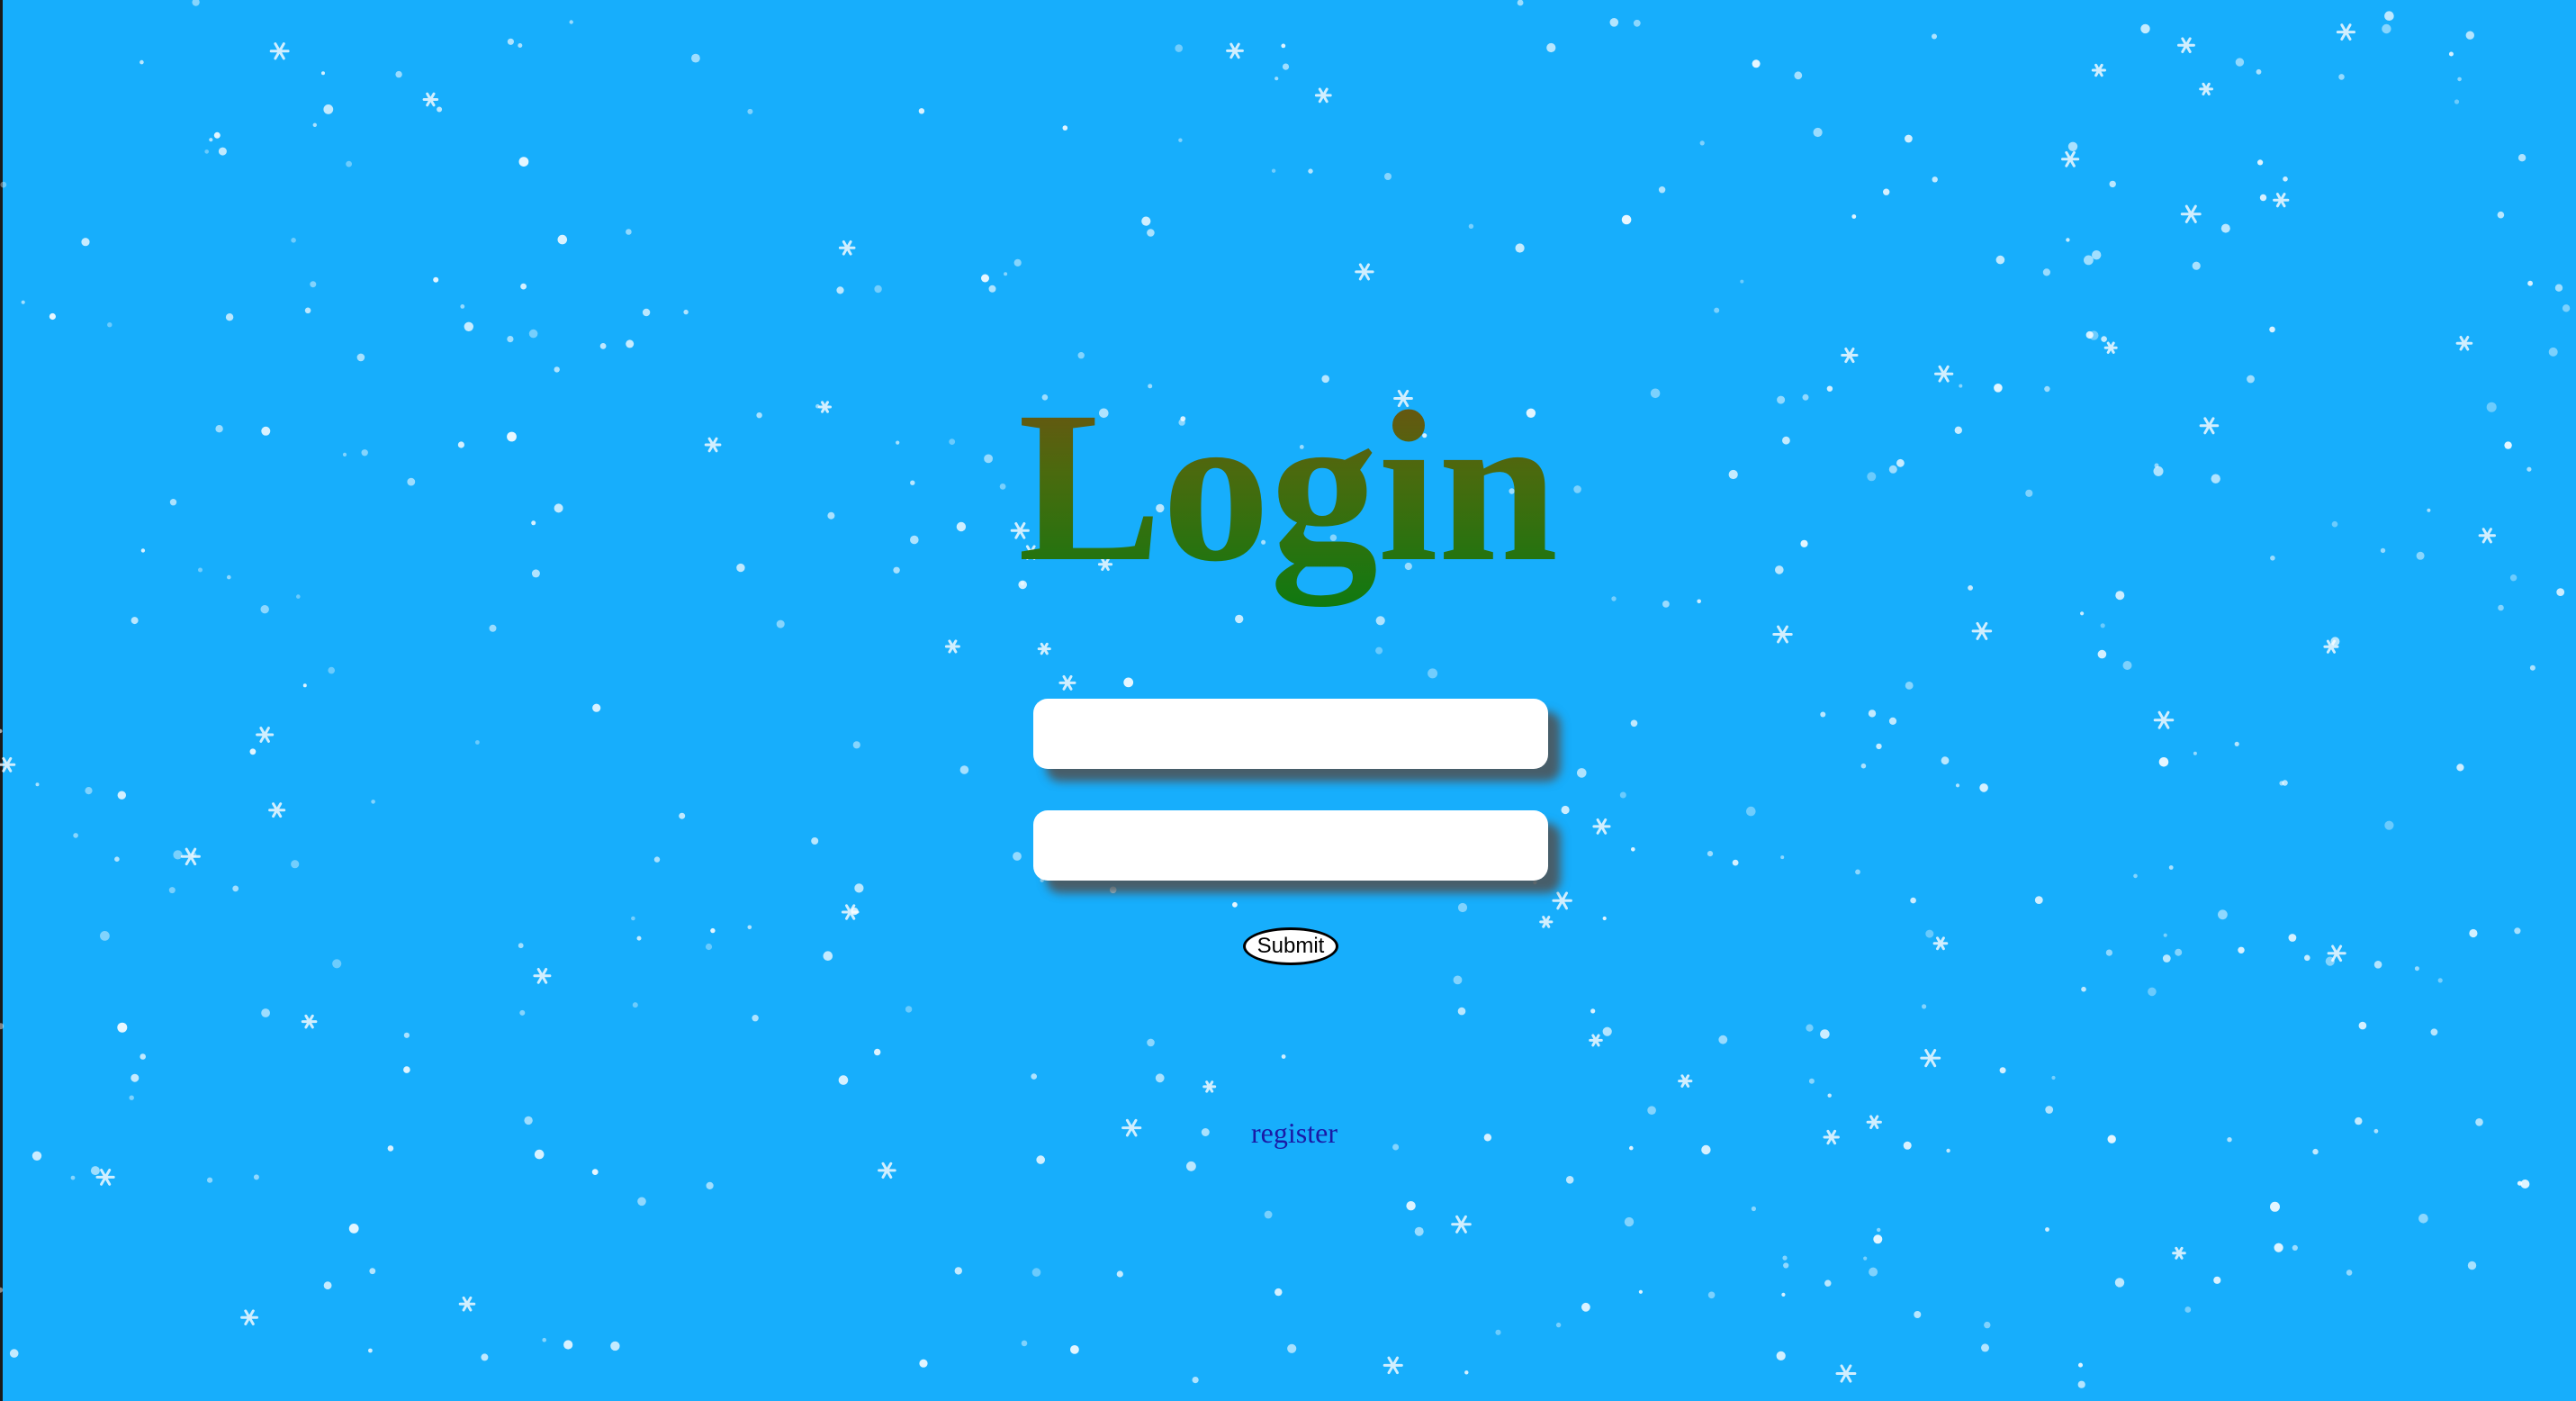 Image resolution: width=2576 pixels, height=1401 pixels. What do you see at coordinates (1290, 734) in the screenshot?
I see `username-field` at bounding box center [1290, 734].